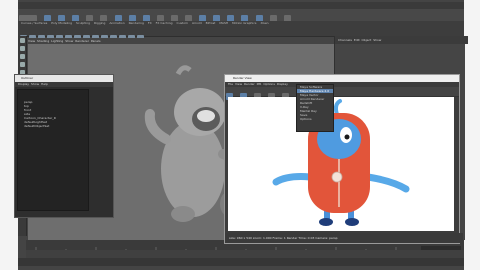 The width and height of the screenshot is (480, 270). Describe the element at coordinates (22, 40) in the screenshot. I see `select-tool-icon` at that location.